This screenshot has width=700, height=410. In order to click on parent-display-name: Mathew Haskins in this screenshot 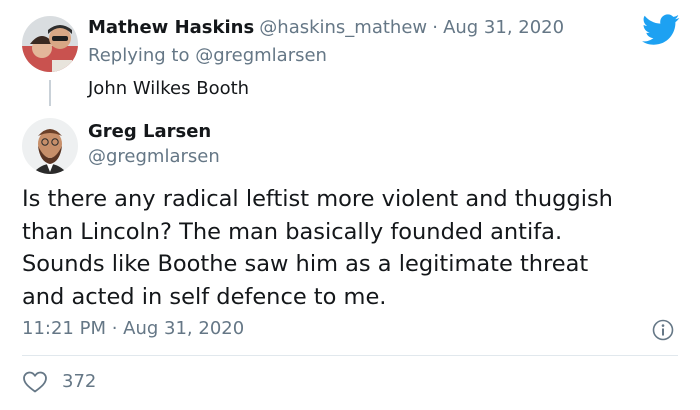, I will do `click(171, 27)`.